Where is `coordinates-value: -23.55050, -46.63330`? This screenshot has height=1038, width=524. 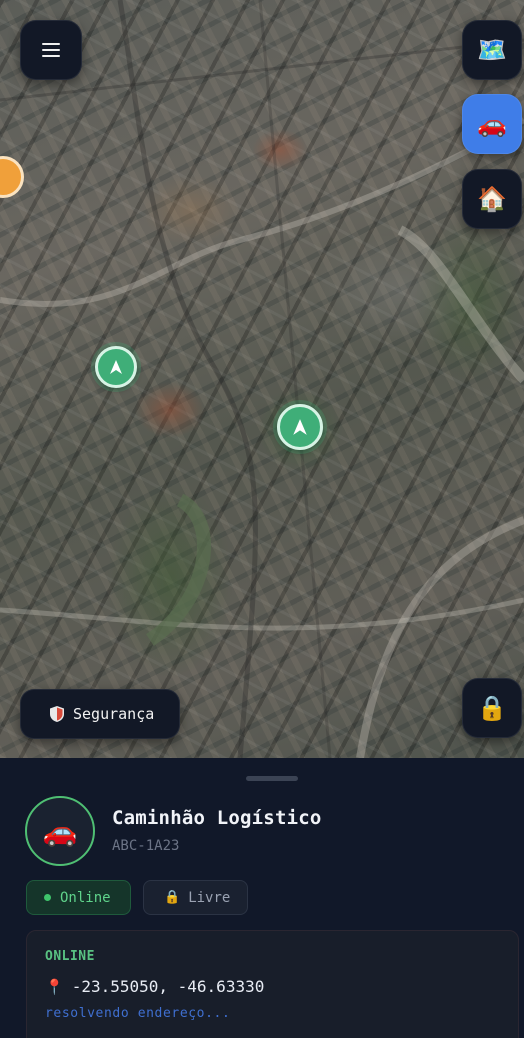 coordinates-value: -23.55050, -46.63330 is located at coordinates (168, 986).